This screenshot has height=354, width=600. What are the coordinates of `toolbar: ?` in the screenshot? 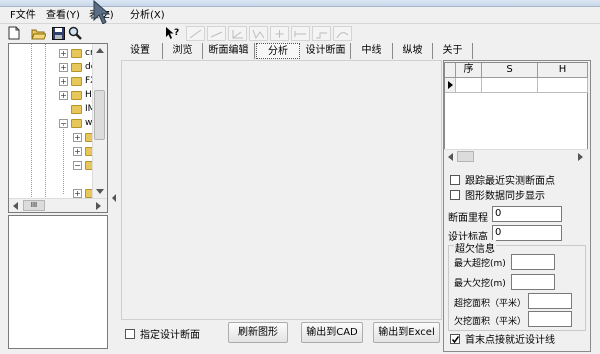 It's located at (300, 33).